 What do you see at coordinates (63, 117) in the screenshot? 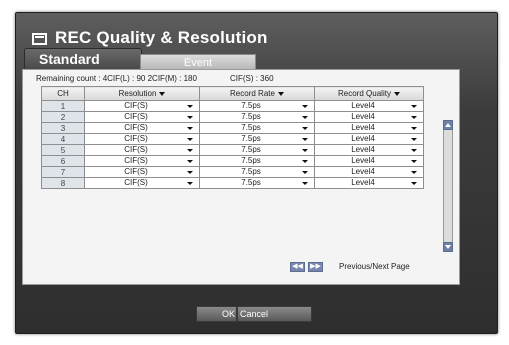
I see `channel-number: 2` at bounding box center [63, 117].